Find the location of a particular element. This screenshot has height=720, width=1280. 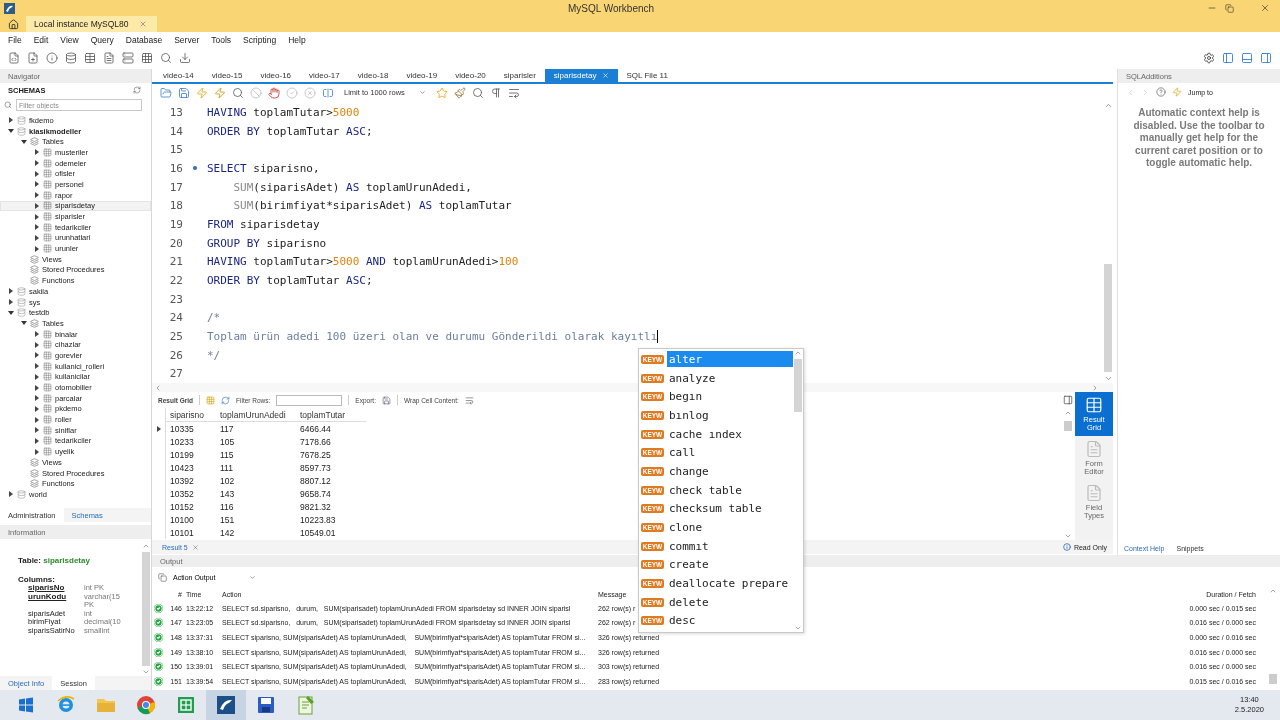

output-toggle-icon is located at coordinates (1247, 58).